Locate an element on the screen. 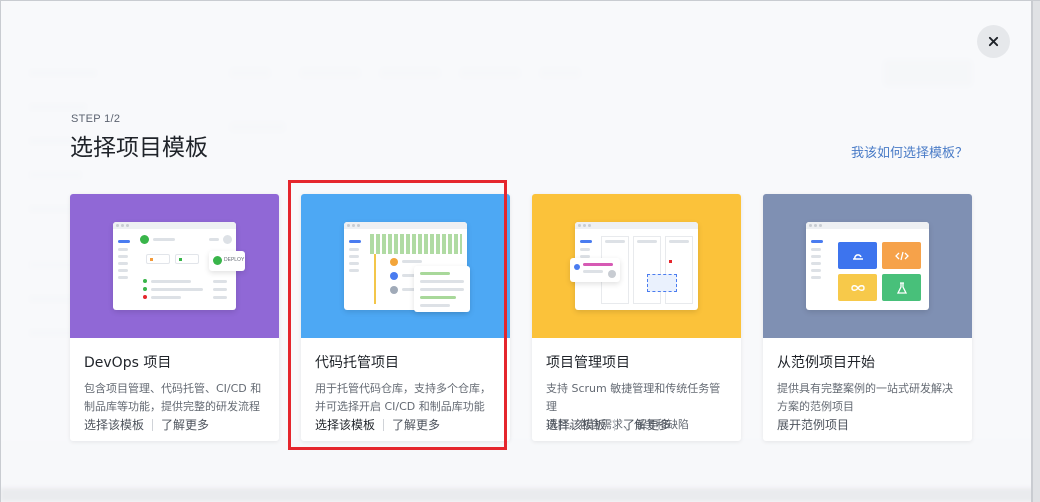 This screenshot has width=1040, height=502. card-title: 代码托管项目 is located at coordinates (357, 363).